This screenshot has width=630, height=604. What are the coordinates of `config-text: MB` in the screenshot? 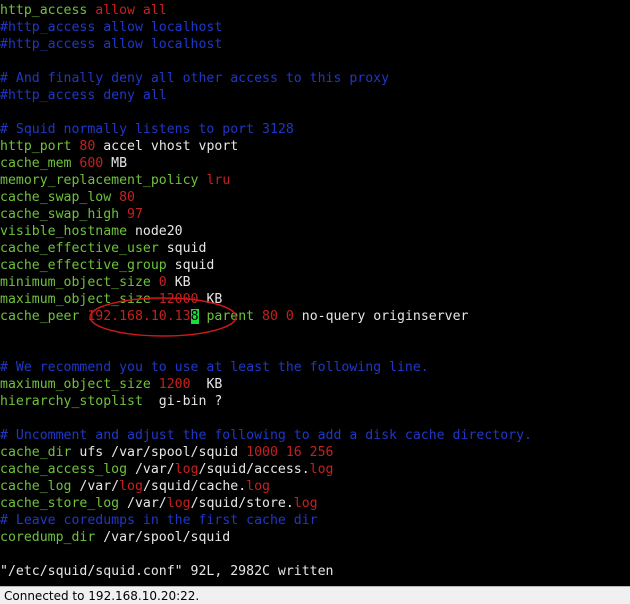 It's located at (115, 163).